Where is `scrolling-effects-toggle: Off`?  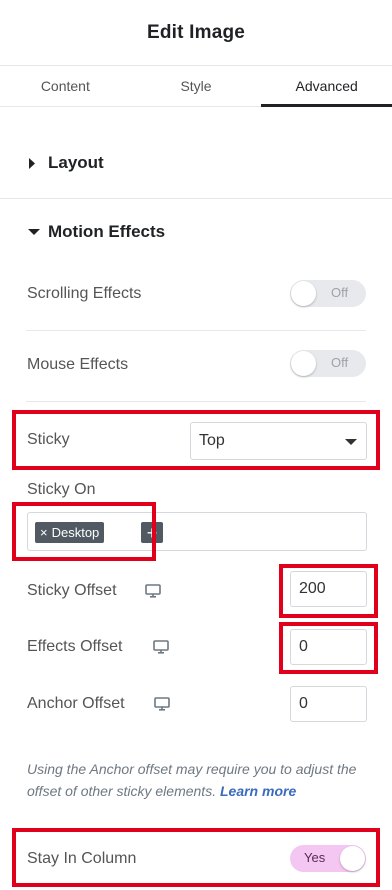 scrolling-effects-toggle: Off is located at coordinates (328, 293).